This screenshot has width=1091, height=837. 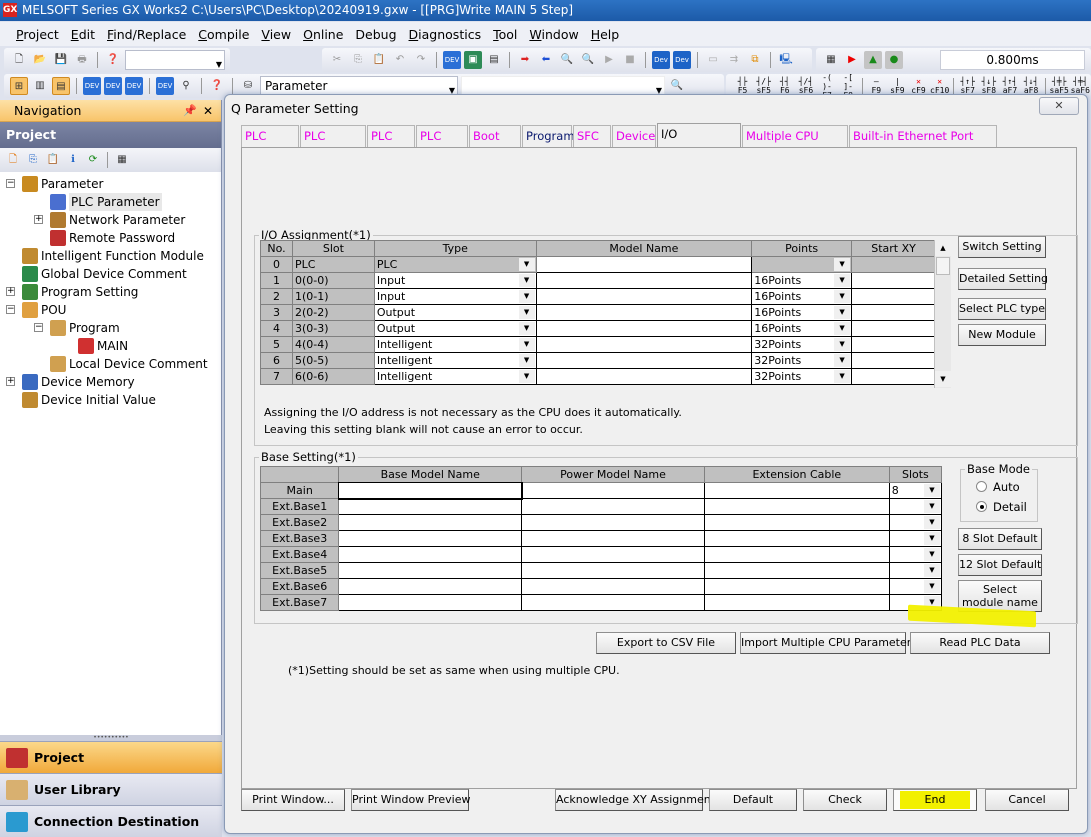 I want to click on import-multiple-cpu-button: Import Multiple CPU Parameter, so click(x=825, y=643).